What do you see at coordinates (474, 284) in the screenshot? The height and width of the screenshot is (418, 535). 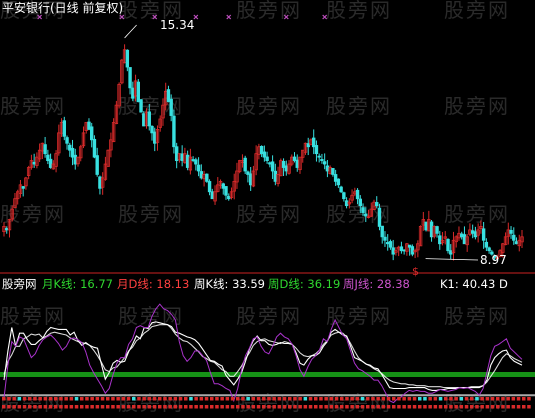 I see `k1-label: K1: 40.43 D` at bounding box center [474, 284].